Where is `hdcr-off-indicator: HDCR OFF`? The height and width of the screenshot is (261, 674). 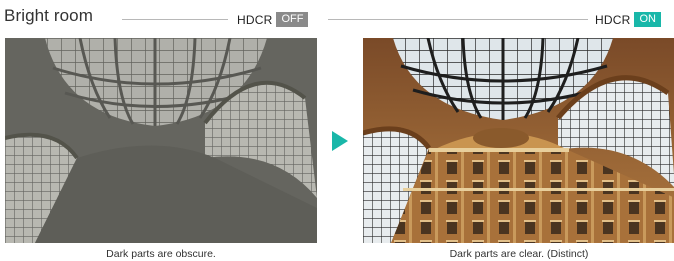
hdcr-off-indicator: HDCR OFF is located at coordinates (273, 19).